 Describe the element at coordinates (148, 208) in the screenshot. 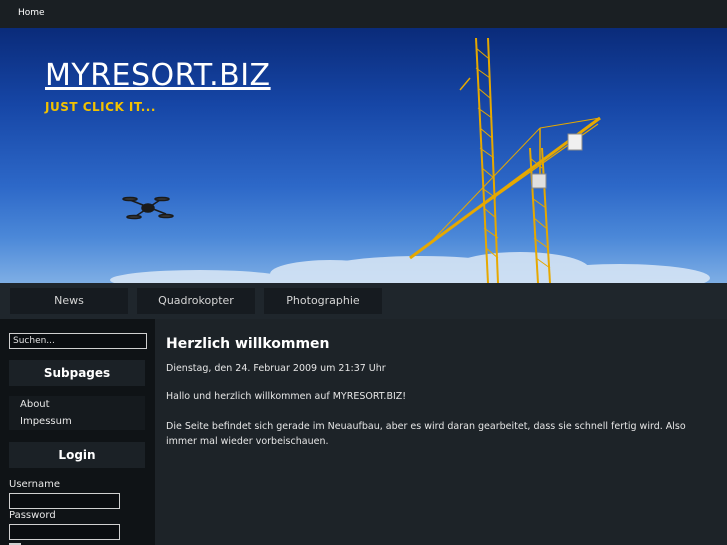

I see `quadcopter-drone-icon` at that location.